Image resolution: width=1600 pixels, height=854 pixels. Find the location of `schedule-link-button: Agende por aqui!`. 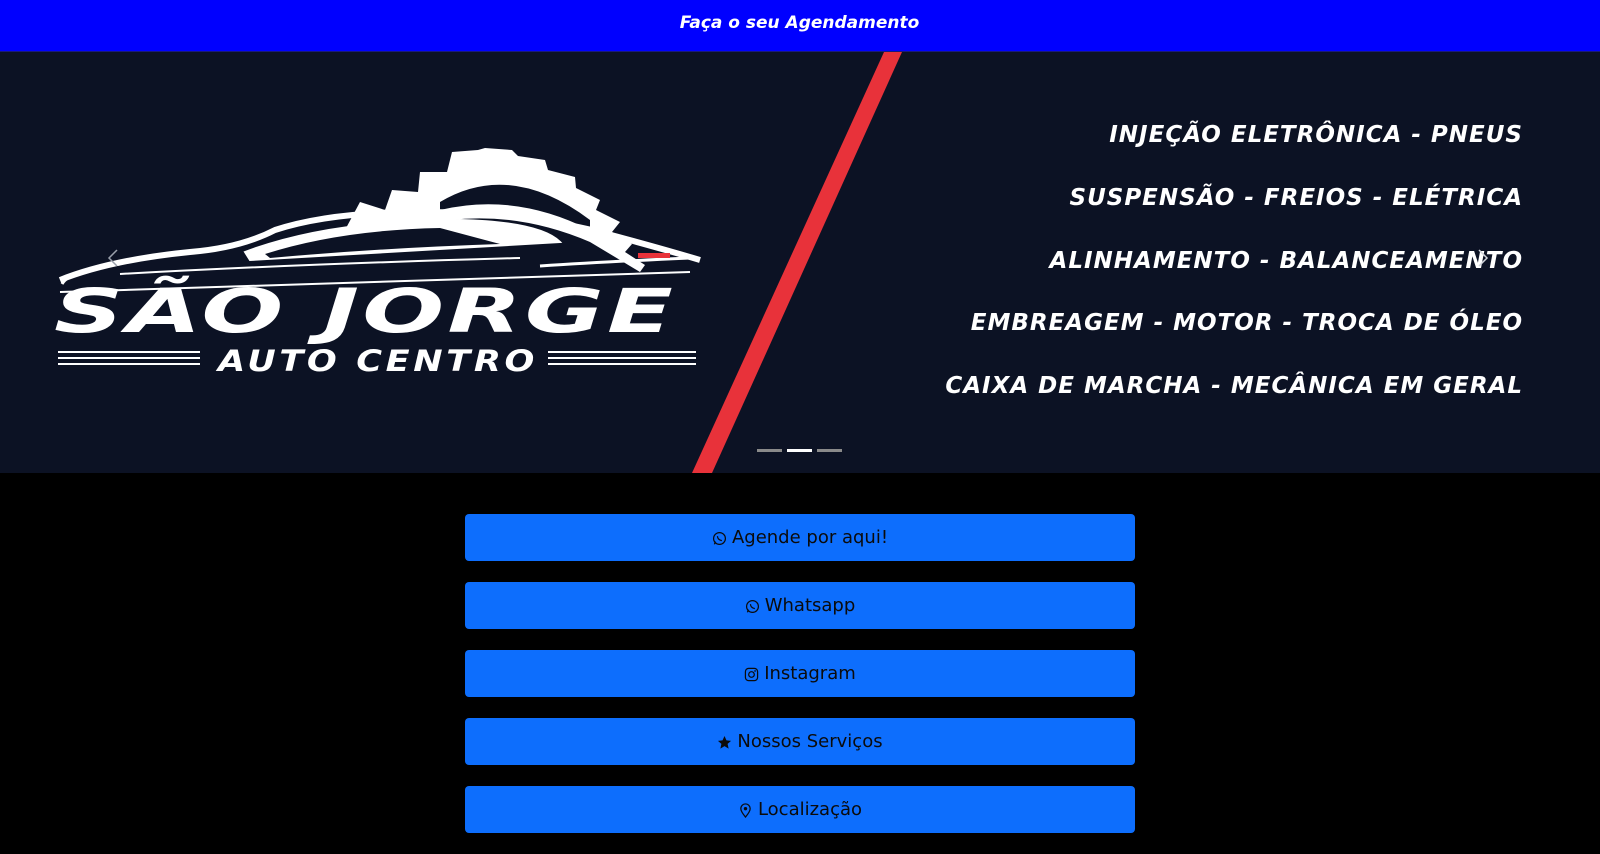

schedule-link-button: Agende por aqui! is located at coordinates (800, 537).